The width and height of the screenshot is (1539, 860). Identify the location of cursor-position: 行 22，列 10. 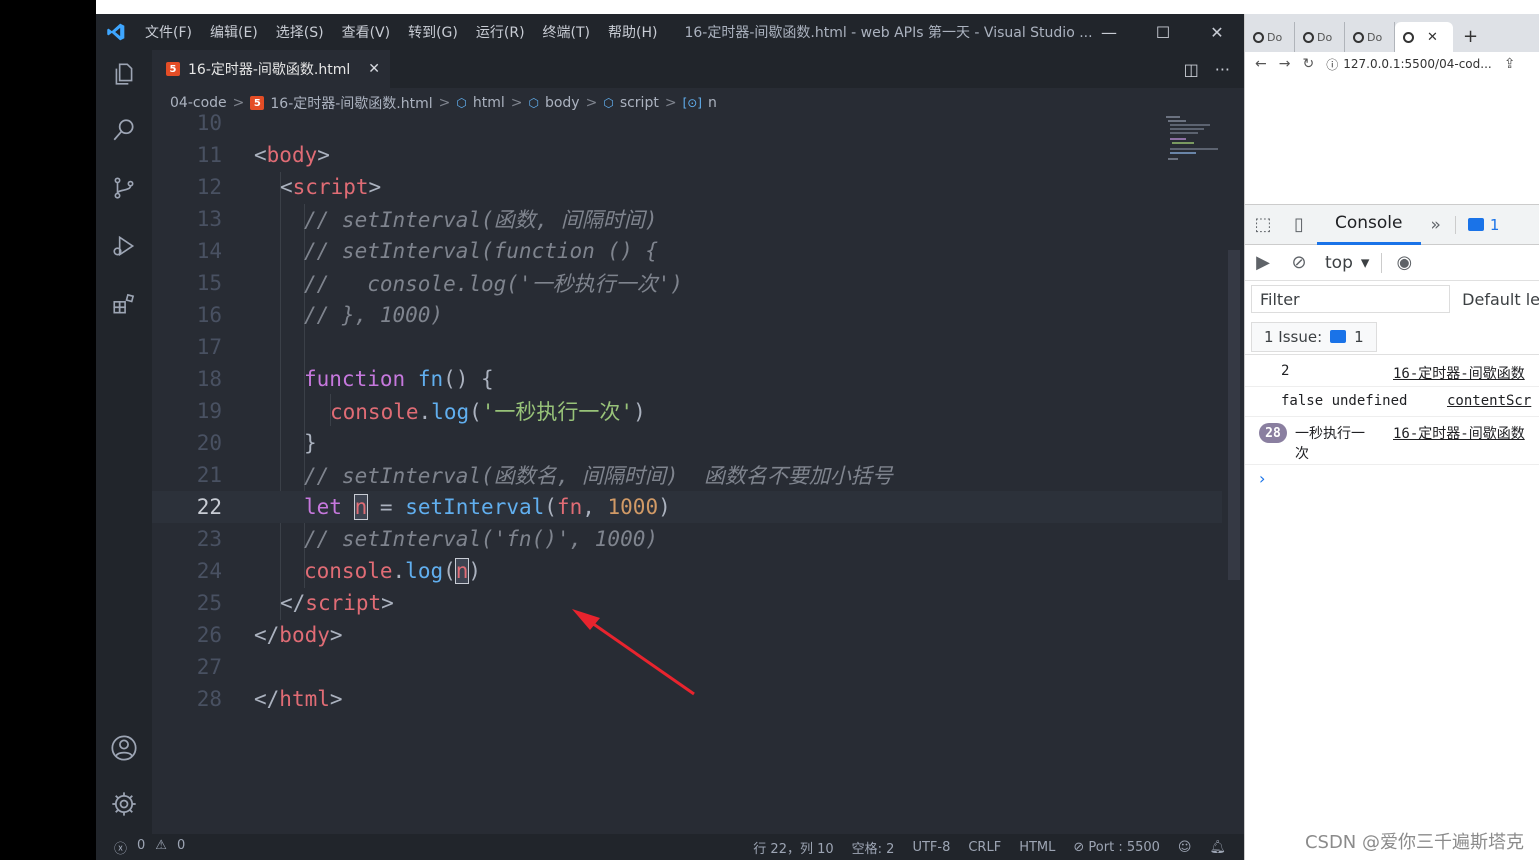
(793, 847).